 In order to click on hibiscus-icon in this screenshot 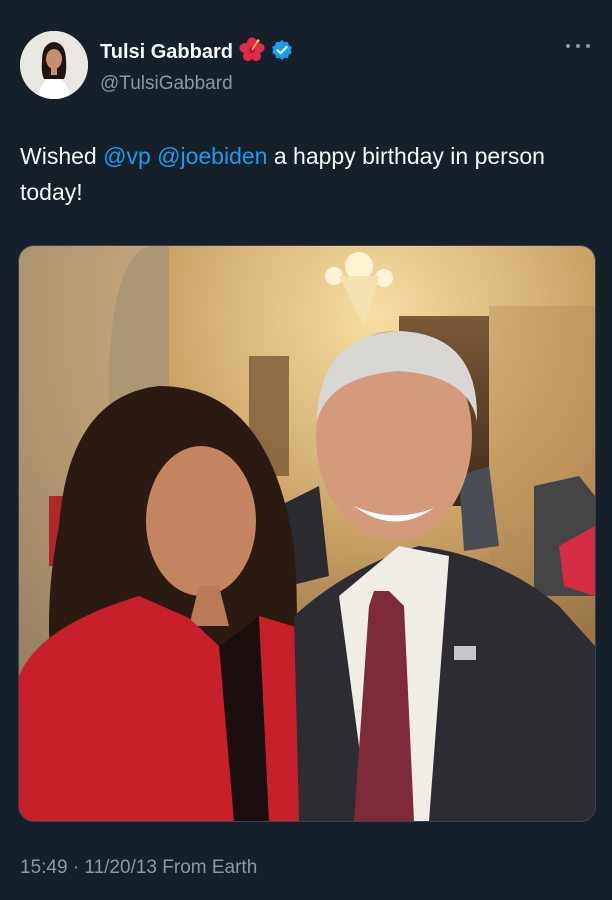, I will do `click(252, 52)`.